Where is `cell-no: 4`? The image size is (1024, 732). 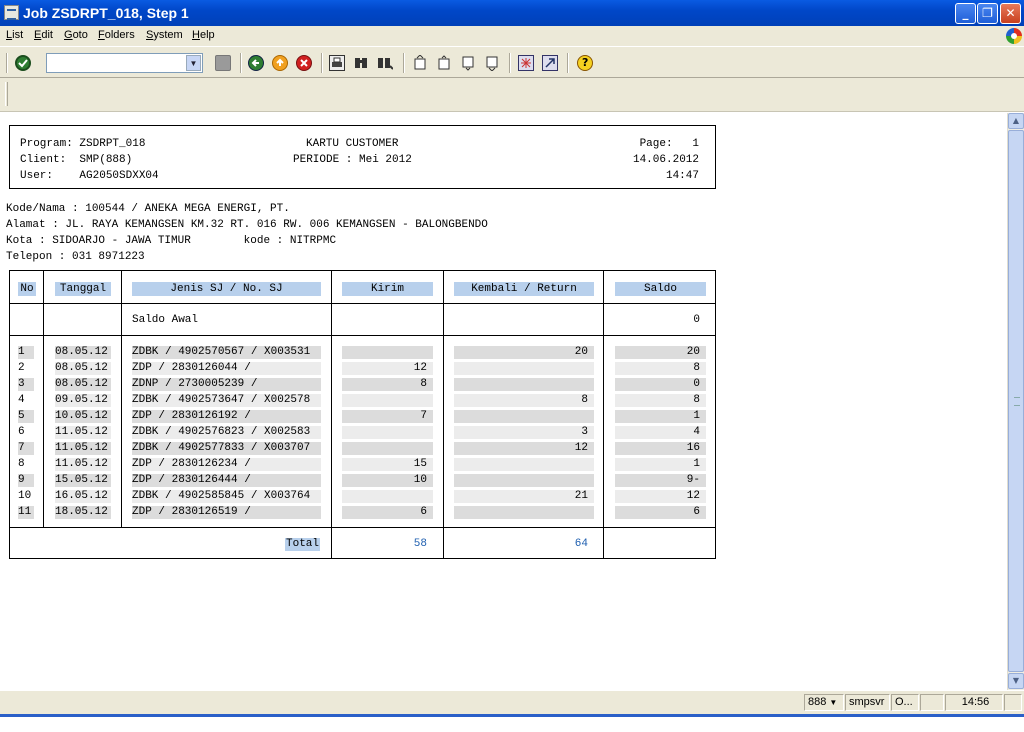 cell-no: 4 is located at coordinates (26, 400).